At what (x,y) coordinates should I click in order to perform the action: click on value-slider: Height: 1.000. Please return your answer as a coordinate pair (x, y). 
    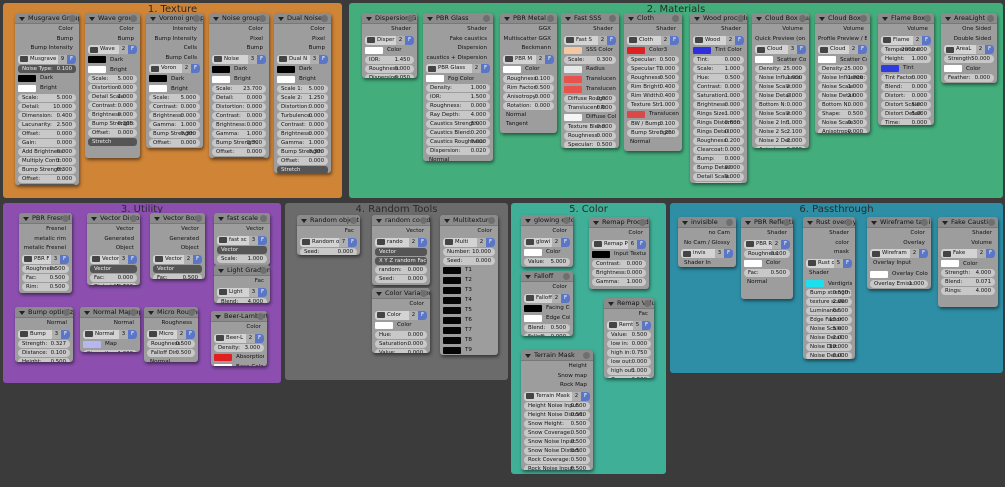
    Looking at the image, I should click on (906, 58).